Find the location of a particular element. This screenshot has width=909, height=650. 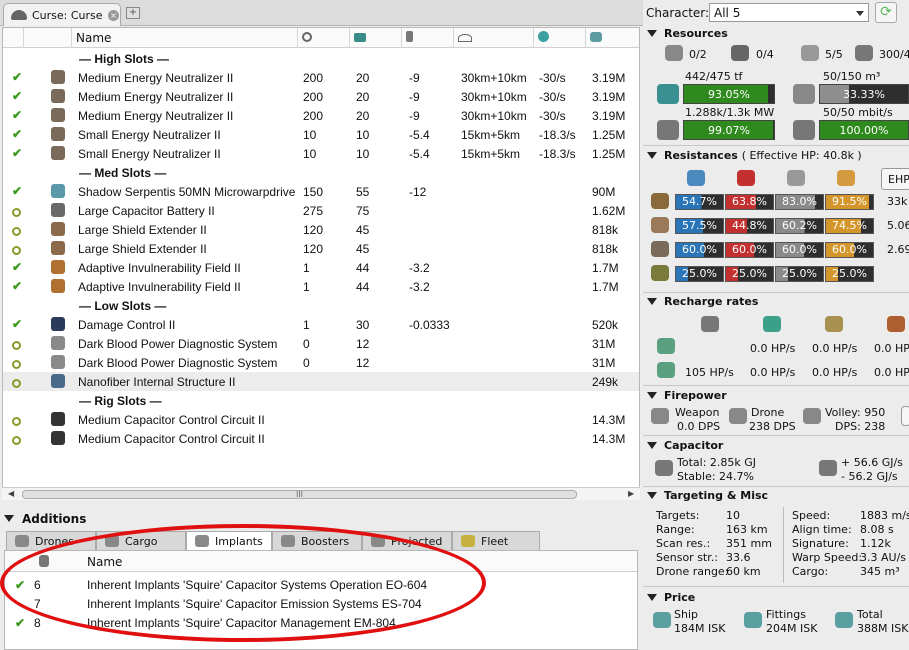

tab-cargo-label: Cargo is located at coordinates (141, 541).